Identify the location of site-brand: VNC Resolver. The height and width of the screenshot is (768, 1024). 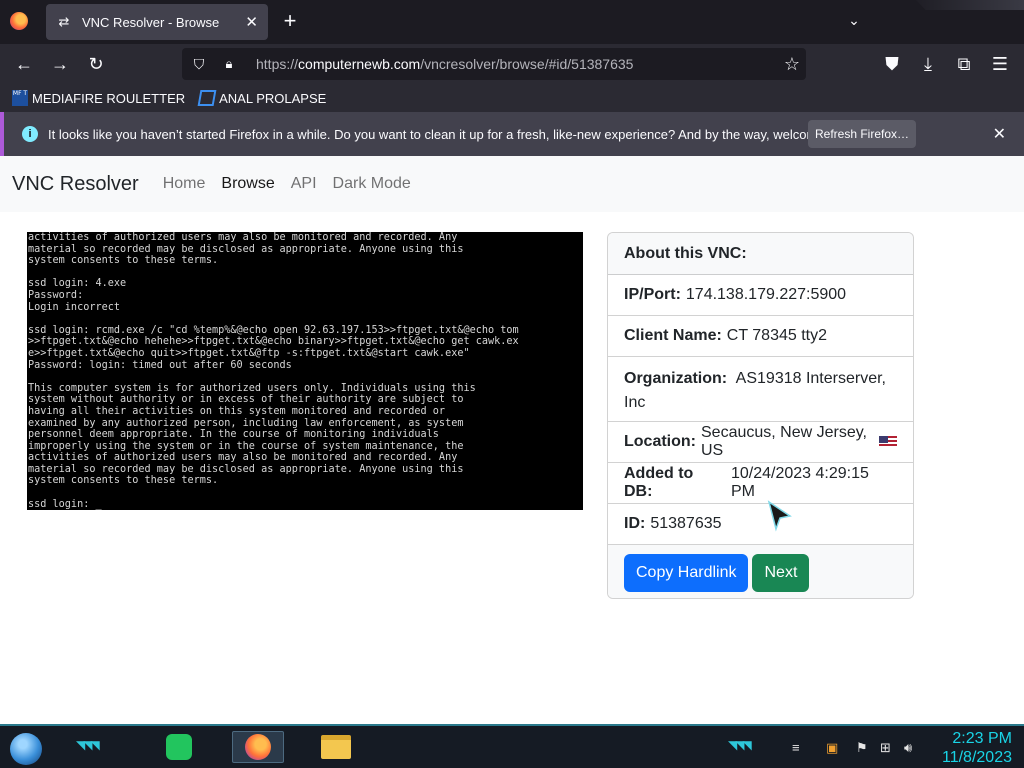
(75, 184).